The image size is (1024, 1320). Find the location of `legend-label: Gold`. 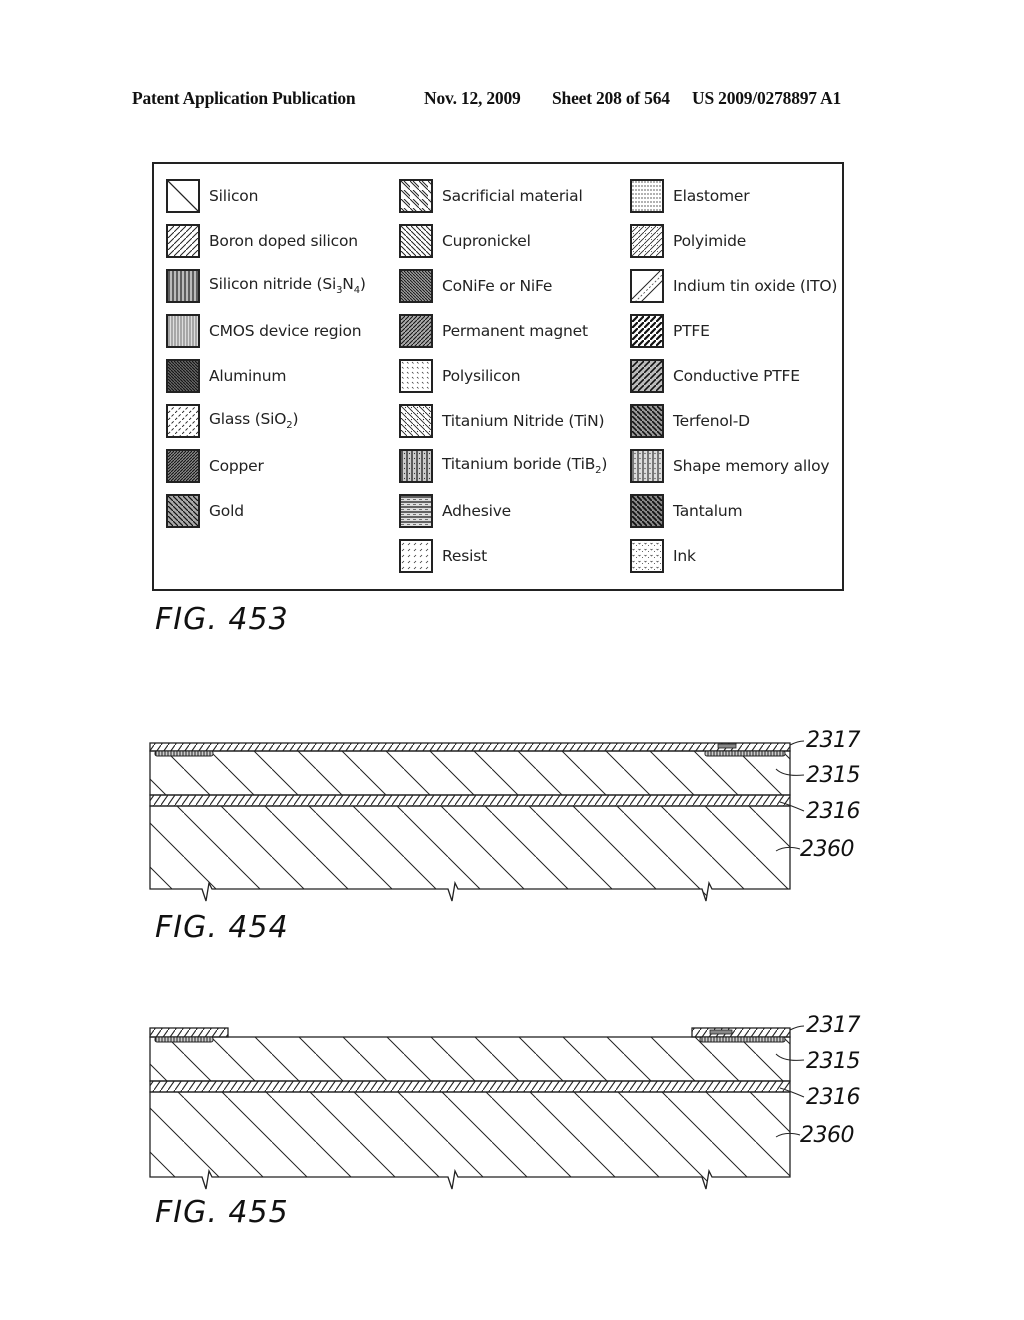

legend-label: Gold is located at coordinates (226, 511).